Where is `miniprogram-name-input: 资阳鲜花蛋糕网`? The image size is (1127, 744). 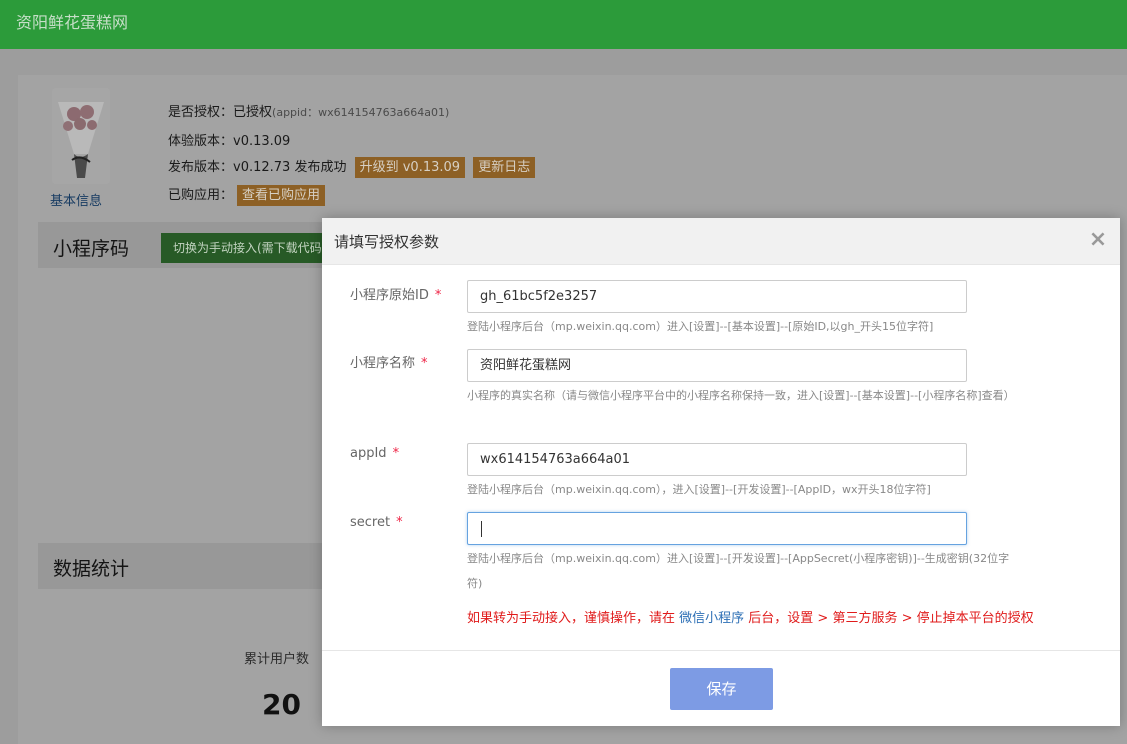
miniprogram-name-input: 资阳鲜花蛋糕网 is located at coordinates (717, 365).